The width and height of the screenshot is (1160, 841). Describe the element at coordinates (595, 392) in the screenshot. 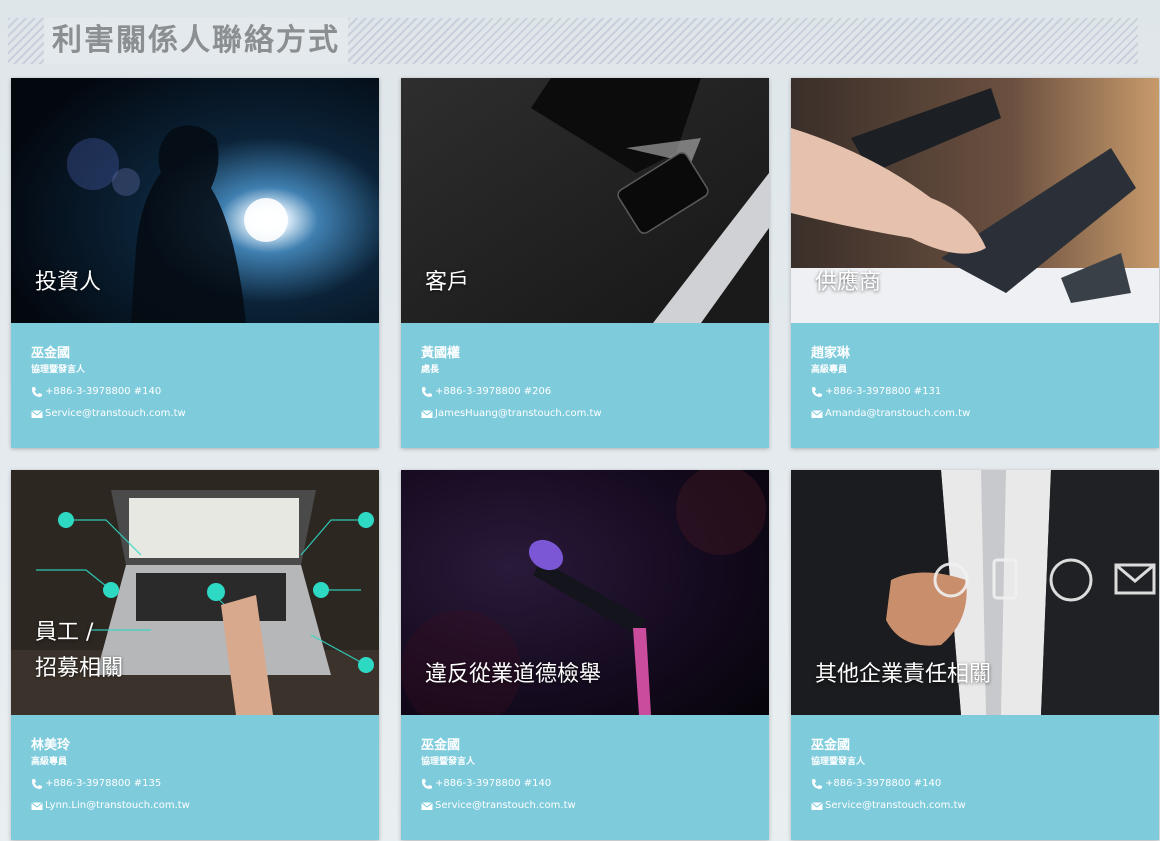

I see `phone-row: +886-3-3978800 #206` at that location.